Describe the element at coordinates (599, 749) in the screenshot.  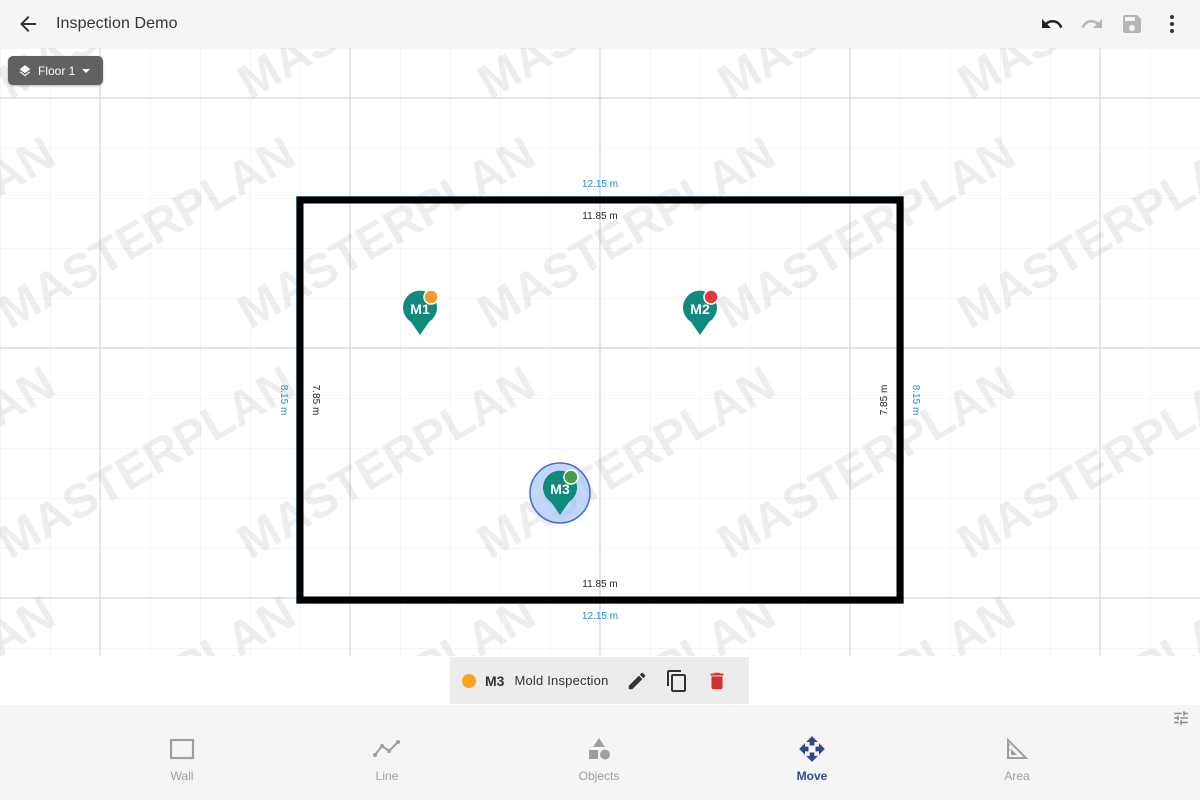
I see `shapes-icon` at that location.